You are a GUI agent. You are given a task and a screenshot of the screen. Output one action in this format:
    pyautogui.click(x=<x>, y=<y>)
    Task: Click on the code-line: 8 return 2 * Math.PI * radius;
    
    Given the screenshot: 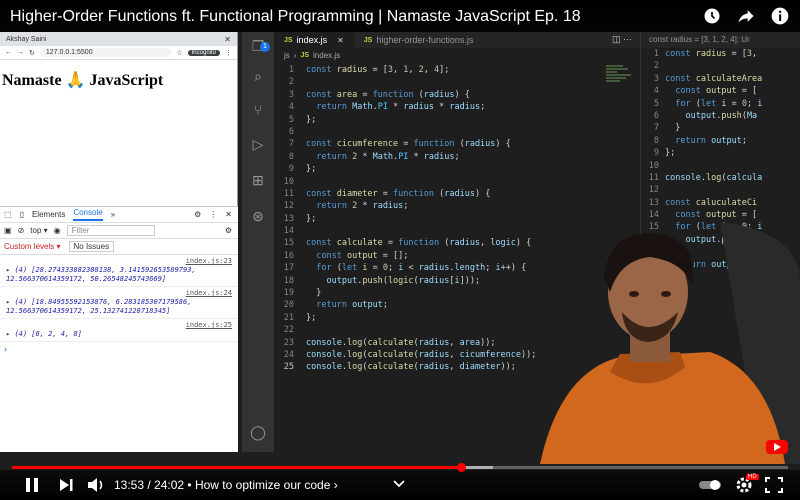 What is the action you would take?
    pyautogui.click(x=457, y=157)
    